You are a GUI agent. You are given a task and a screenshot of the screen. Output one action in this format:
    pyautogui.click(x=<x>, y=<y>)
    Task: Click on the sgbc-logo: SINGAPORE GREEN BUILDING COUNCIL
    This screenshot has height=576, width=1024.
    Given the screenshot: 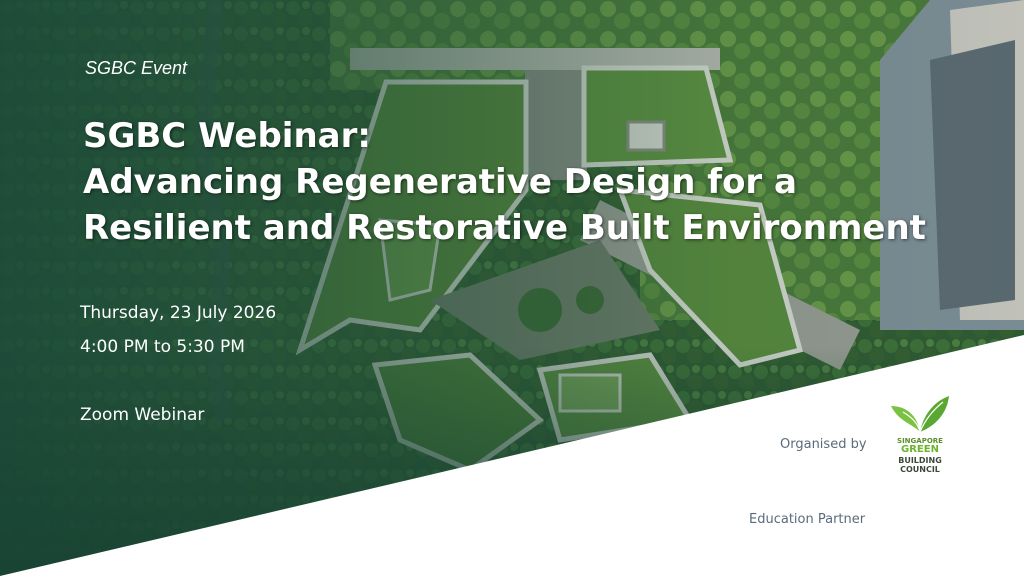 What is the action you would take?
    pyautogui.click(x=920, y=437)
    